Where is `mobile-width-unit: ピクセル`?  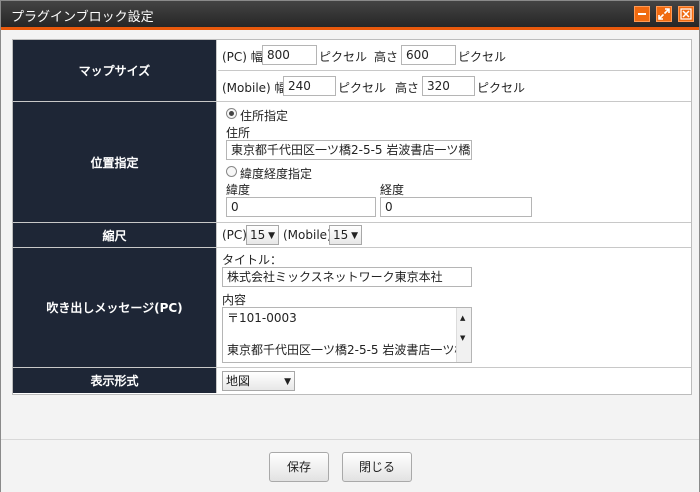 mobile-width-unit: ピクセル is located at coordinates (362, 88).